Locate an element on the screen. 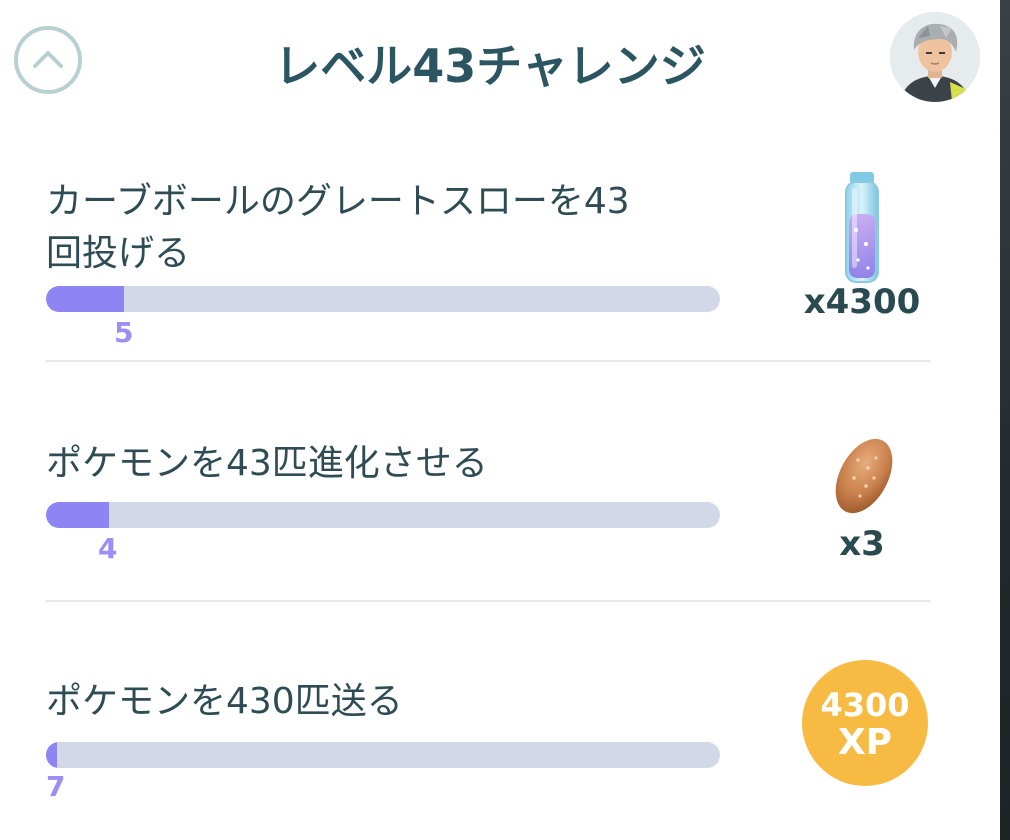  chevron-up-icon is located at coordinates (48, 59).